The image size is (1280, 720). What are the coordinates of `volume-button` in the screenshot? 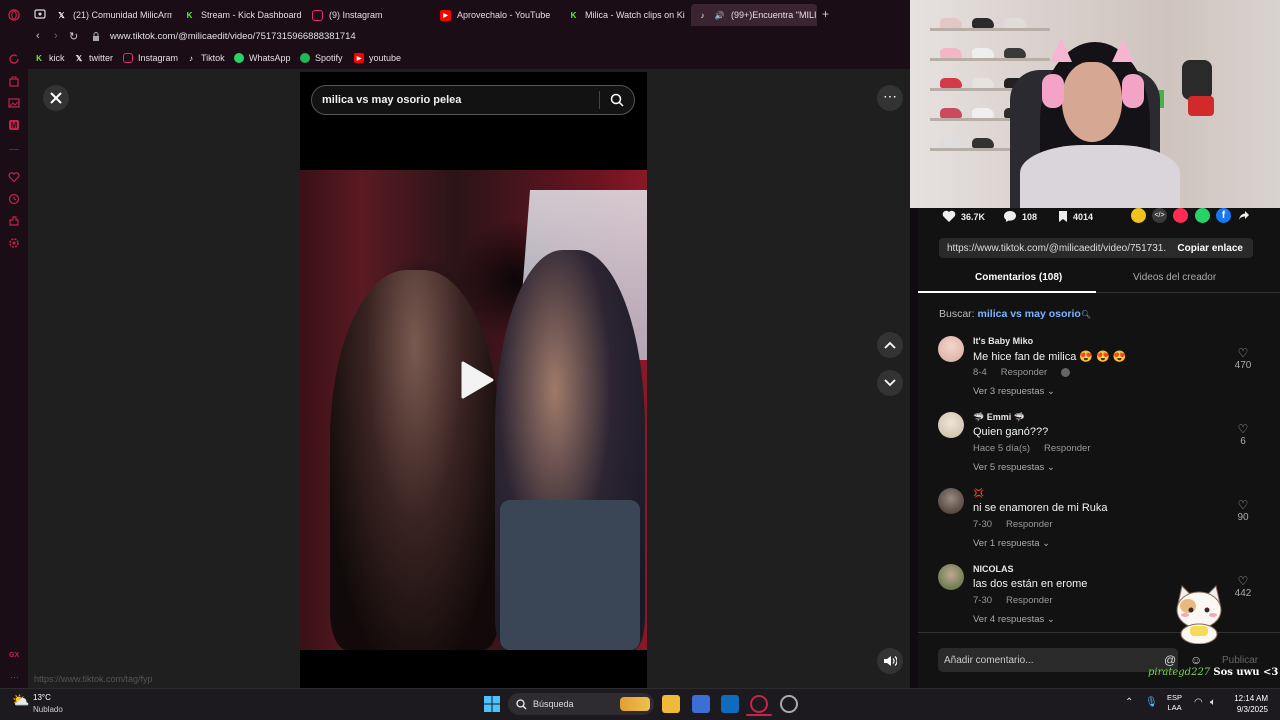 It's located at (890, 661).